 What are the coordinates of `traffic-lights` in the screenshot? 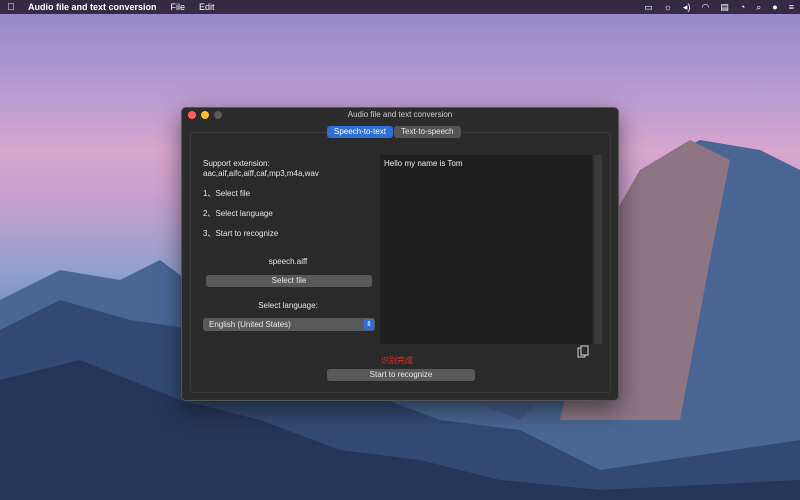 It's located at (207, 115).